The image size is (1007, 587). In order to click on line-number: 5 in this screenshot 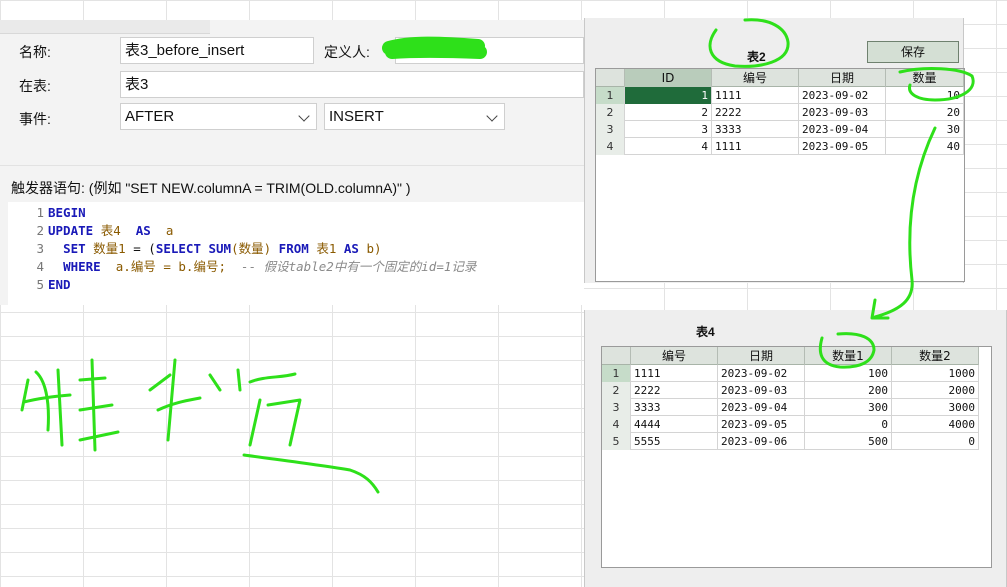, I will do `click(40, 284)`.